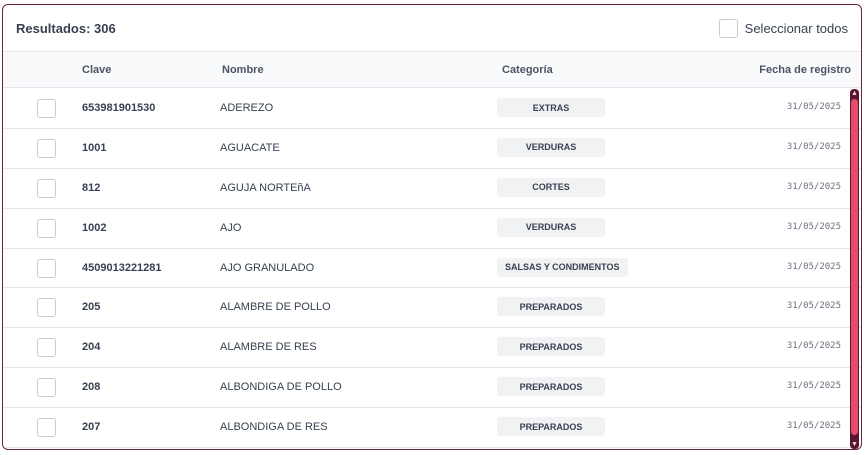 The width and height of the screenshot is (865, 455). What do you see at coordinates (854, 93) in the screenshot?
I see `chevron-up-icon: ▲` at bounding box center [854, 93].